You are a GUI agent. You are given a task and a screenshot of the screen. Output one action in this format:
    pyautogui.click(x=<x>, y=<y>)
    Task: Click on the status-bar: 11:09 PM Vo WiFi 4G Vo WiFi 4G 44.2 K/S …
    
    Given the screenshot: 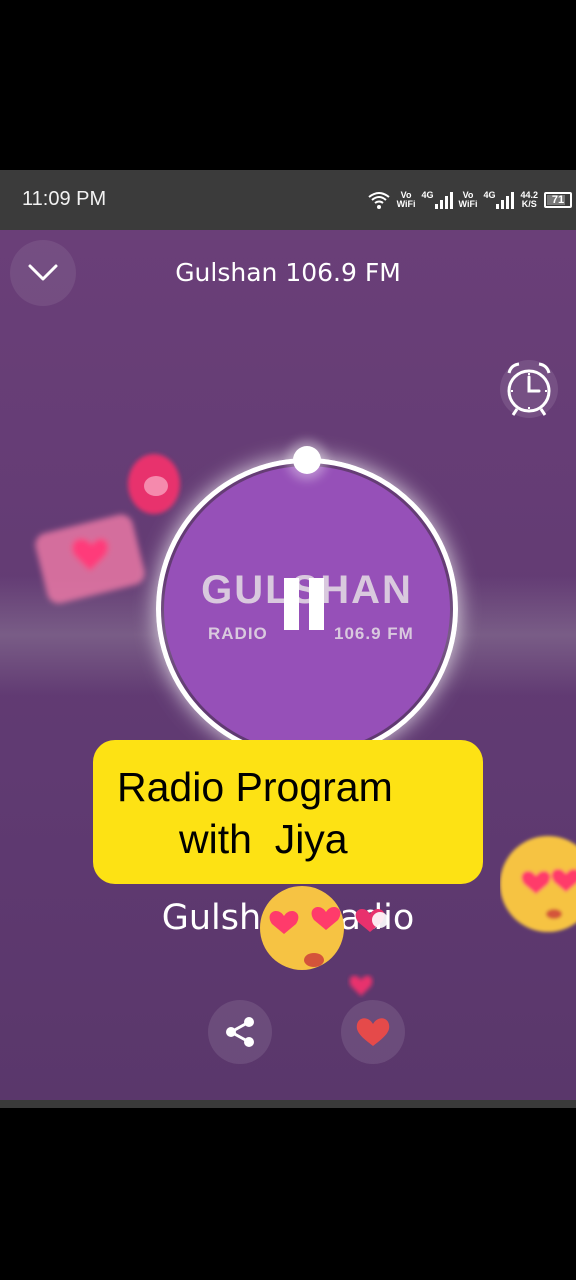 What is the action you would take?
    pyautogui.click(x=288, y=200)
    